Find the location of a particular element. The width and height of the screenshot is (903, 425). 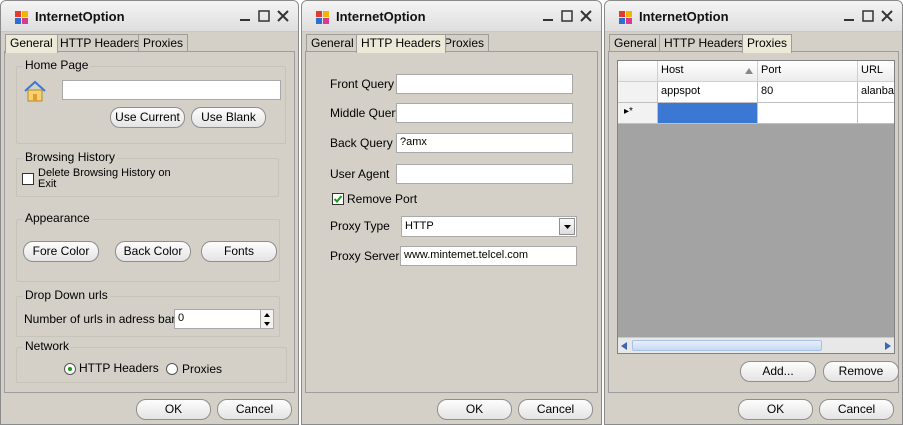

column-header-url: URL is located at coordinates (876, 71).